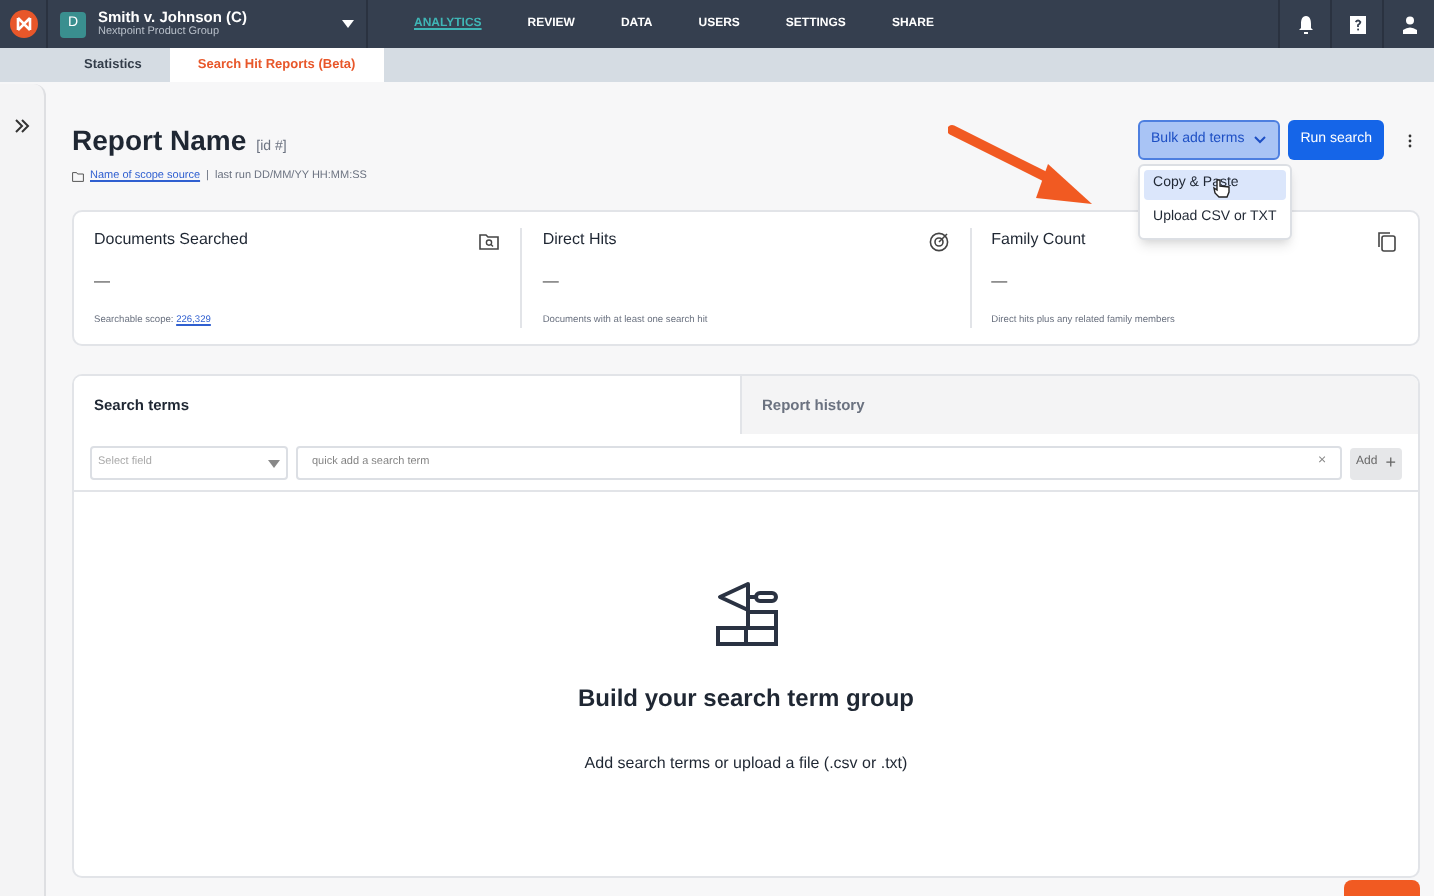 This screenshot has width=1434, height=896. Describe the element at coordinates (1038, 240) in the screenshot. I see `stat-title: Family Count` at that location.